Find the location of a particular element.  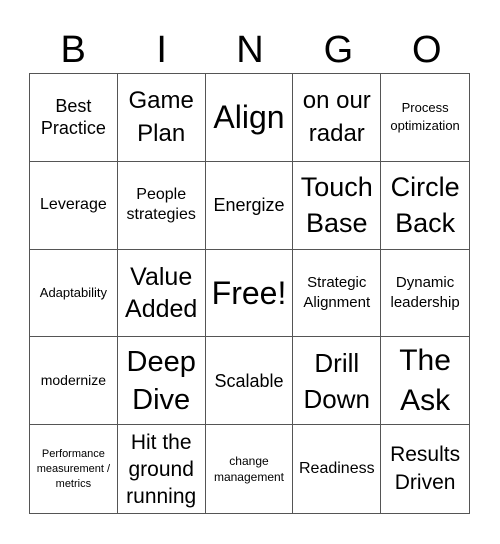

bingo-cell: Circle Back is located at coordinates (425, 206).